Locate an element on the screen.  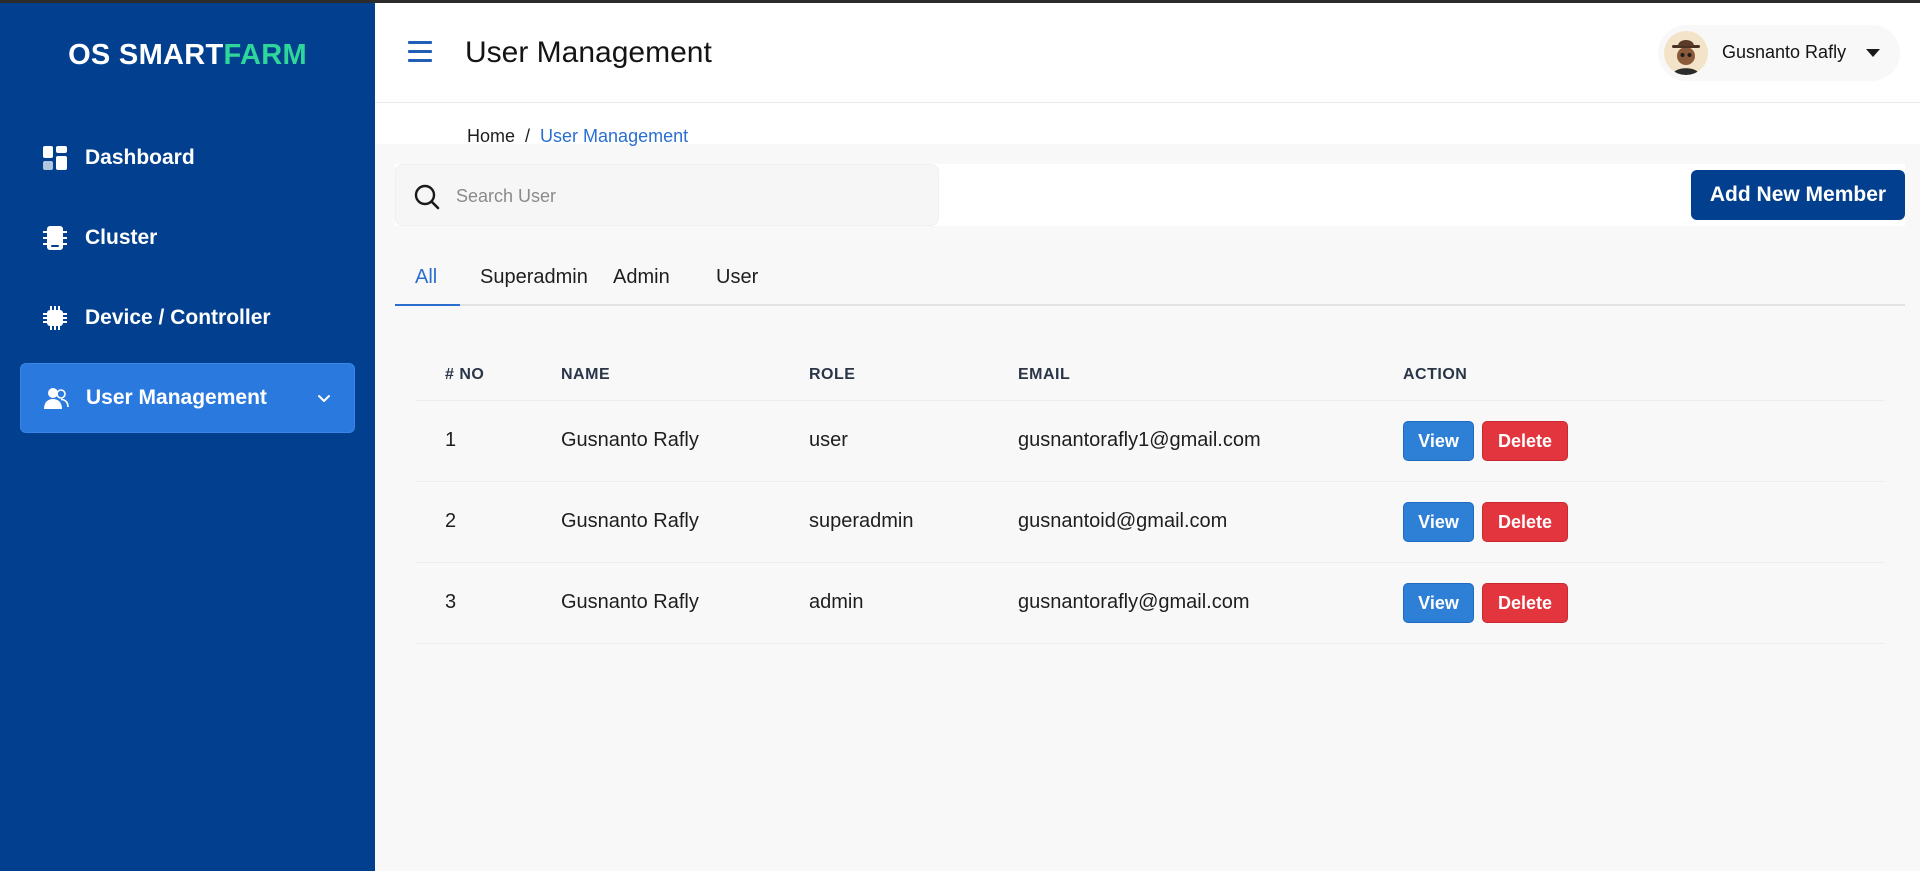
sidebar-item-label: User Management is located at coordinates (176, 397).